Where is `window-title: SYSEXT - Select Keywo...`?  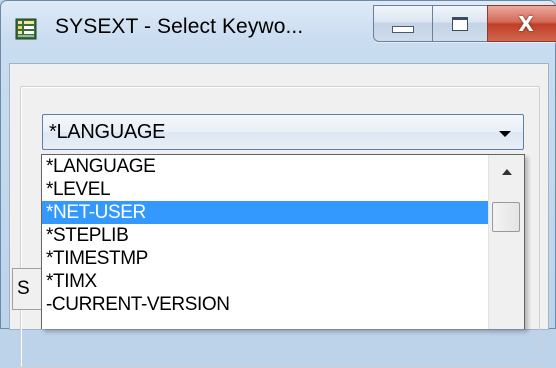 window-title: SYSEXT - Select Keywo... is located at coordinates (179, 26).